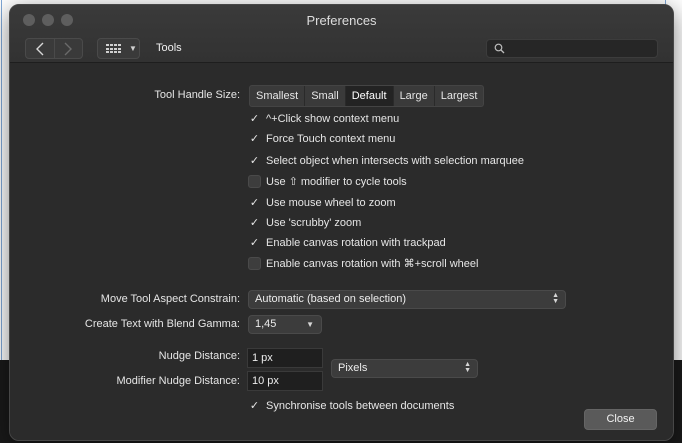 Image resolution: width=682 pixels, height=443 pixels. What do you see at coordinates (341, 34) in the screenshot?
I see `window-titlebar: Preferences ▼ Tools` at bounding box center [341, 34].